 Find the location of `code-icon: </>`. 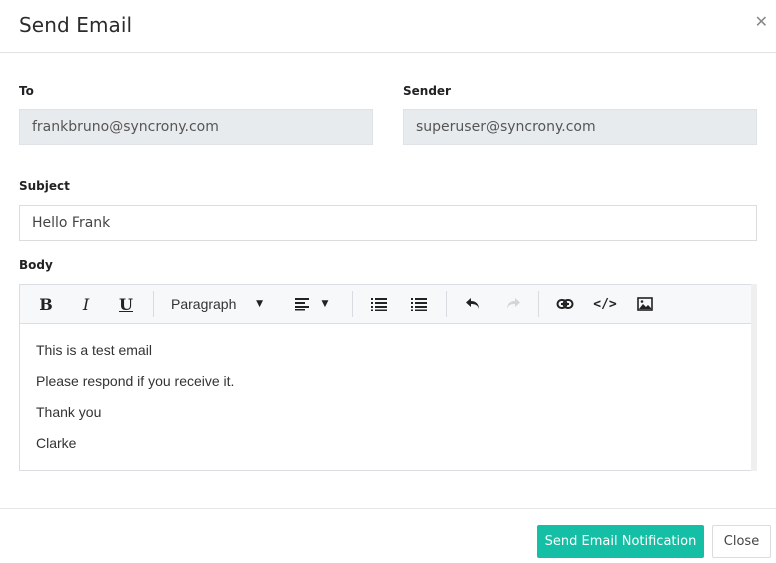

code-icon: </> is located at coordinates (605, 304).